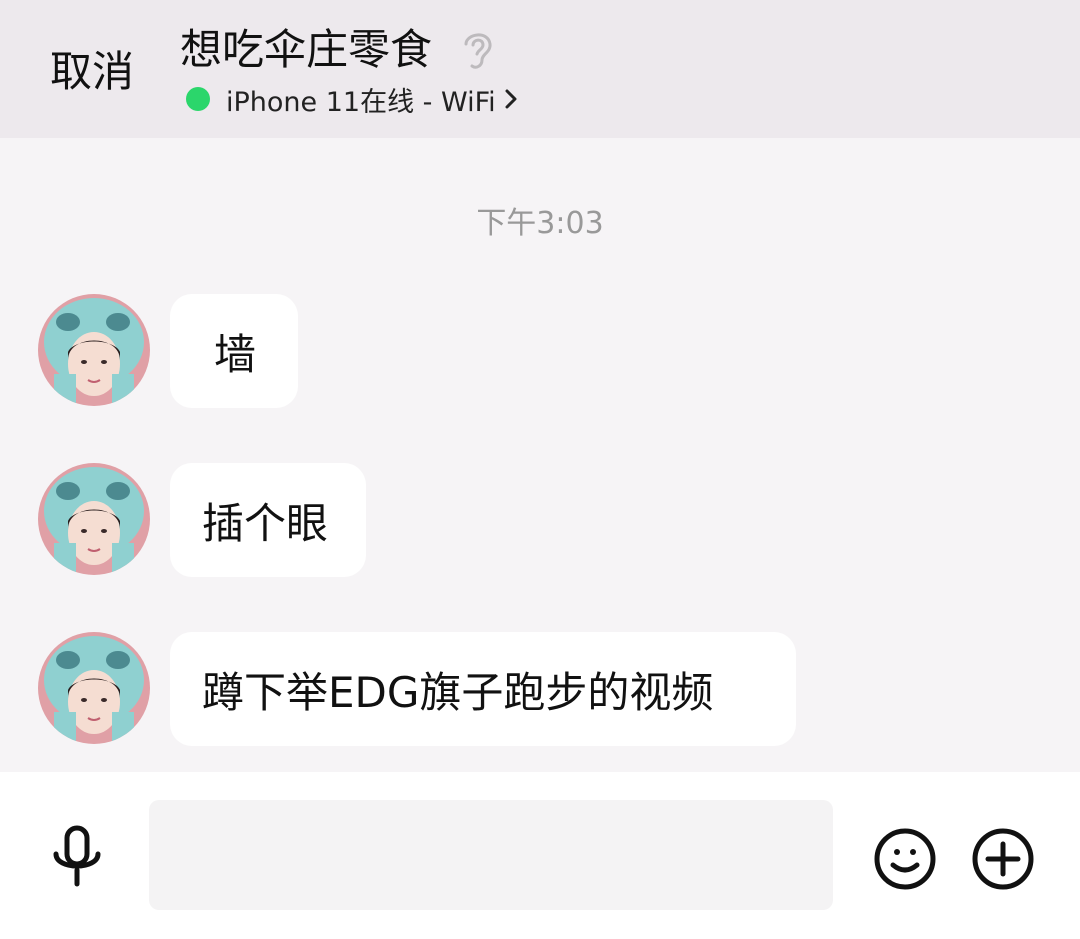  Describe the element at coordinates (540, 69) in the screenshot. I see `chat-header: 取消 想吃伞庄零食 iPhone 11在线 - WiFi` at that location.